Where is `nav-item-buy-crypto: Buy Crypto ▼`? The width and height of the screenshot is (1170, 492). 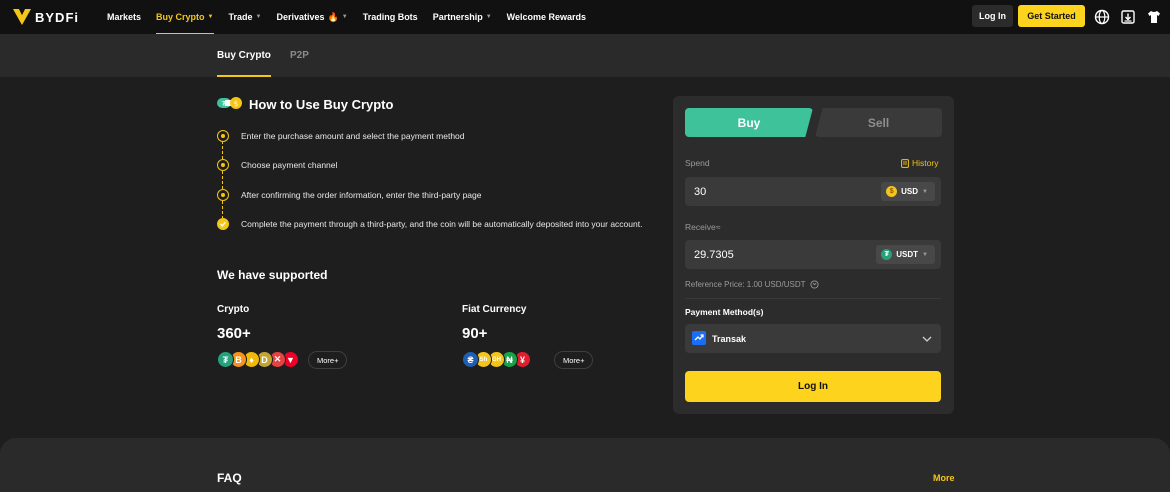 nav-item-buy-crypto: Buy Crypto ▼ is located at coordinates (185, 17).